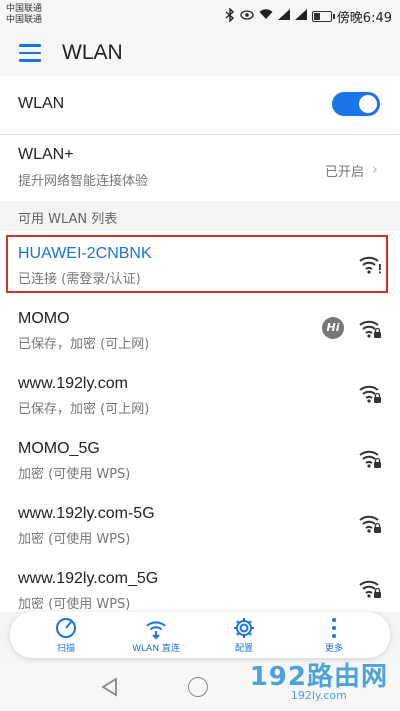 The width and height of the screenshot is (400, 711). I want to click on wlan-direct-label: WLAN 直连, so click(156, 649).